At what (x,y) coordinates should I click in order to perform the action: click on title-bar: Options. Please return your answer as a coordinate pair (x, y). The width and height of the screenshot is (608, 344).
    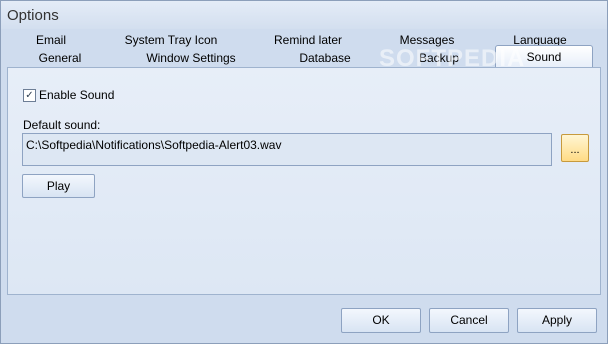
    Looking at the image, I should click on (304, 15).